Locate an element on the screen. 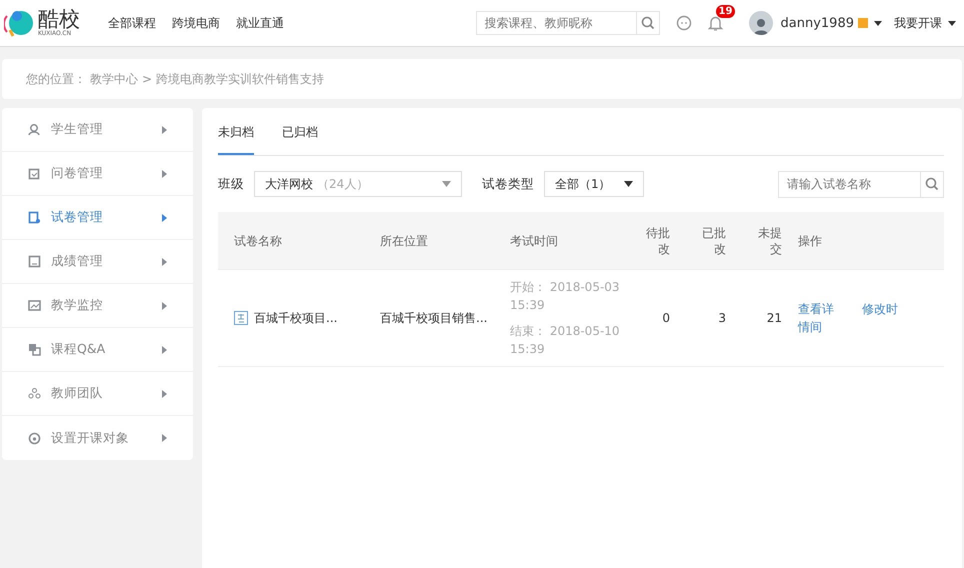 The height and width of the screenshot is (568, 964). bell-icon is located at coordinates (715, 23).